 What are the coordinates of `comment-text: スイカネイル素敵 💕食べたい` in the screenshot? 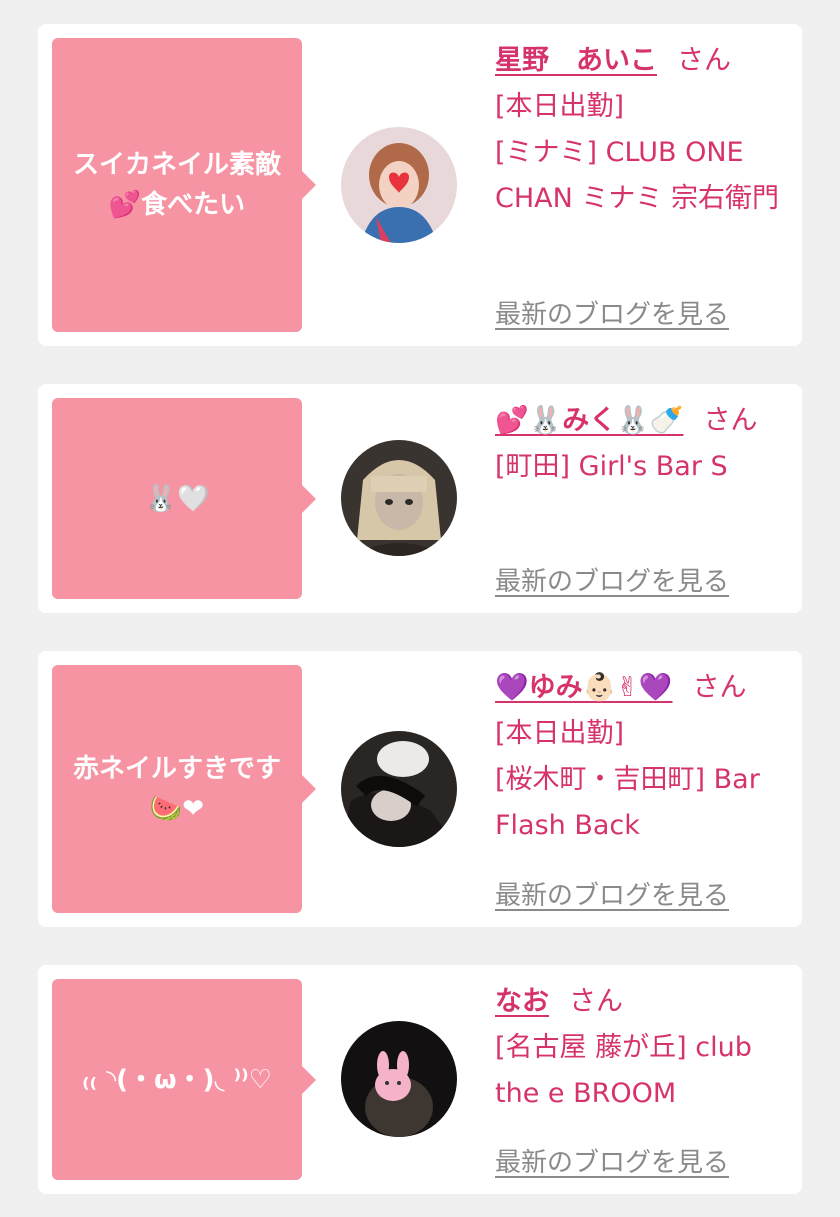 It's located at (176, 185).